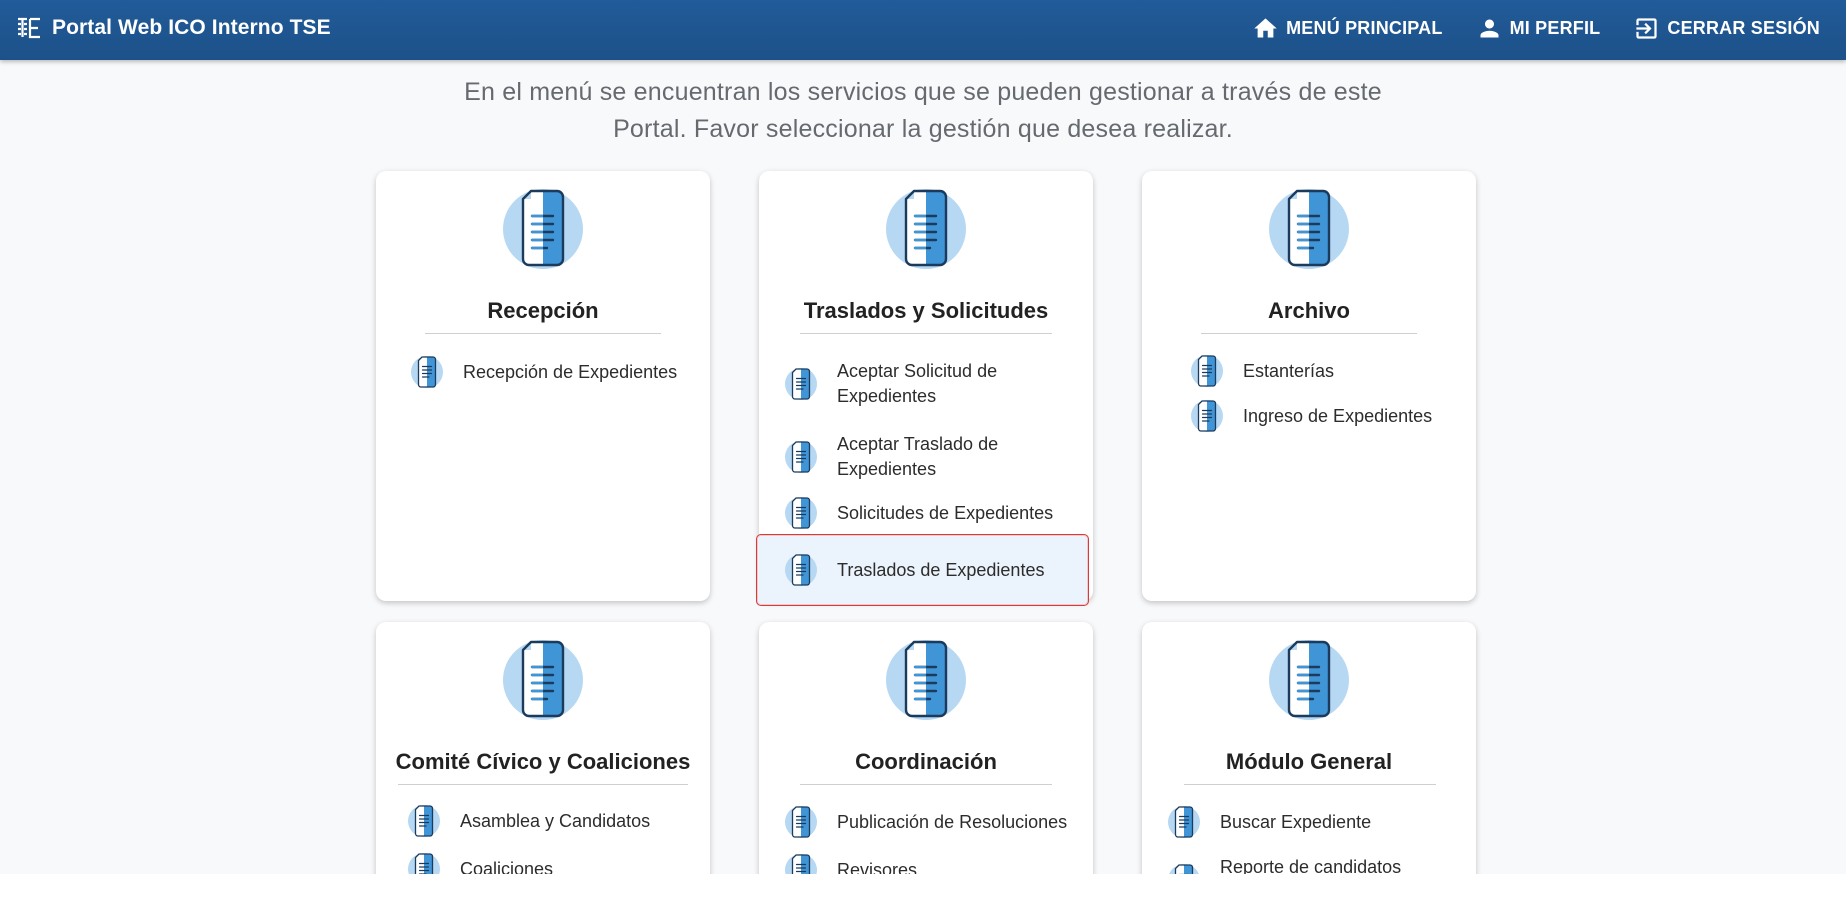 This screenshot has height=911, width=1846. What do you see at coordinates (543, 761) in the screenshot?
I see `card-title: Comité Cívico y Coaliciones` at bounding box center [543, 761].